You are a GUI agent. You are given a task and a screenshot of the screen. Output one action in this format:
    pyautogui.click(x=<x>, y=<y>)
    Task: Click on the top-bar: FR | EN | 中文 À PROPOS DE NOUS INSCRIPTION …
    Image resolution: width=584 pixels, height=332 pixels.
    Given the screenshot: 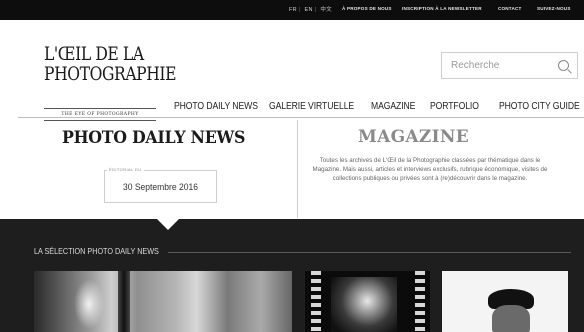 What is the action you would take?
    pyautogui.click(x=292, y=10)
    